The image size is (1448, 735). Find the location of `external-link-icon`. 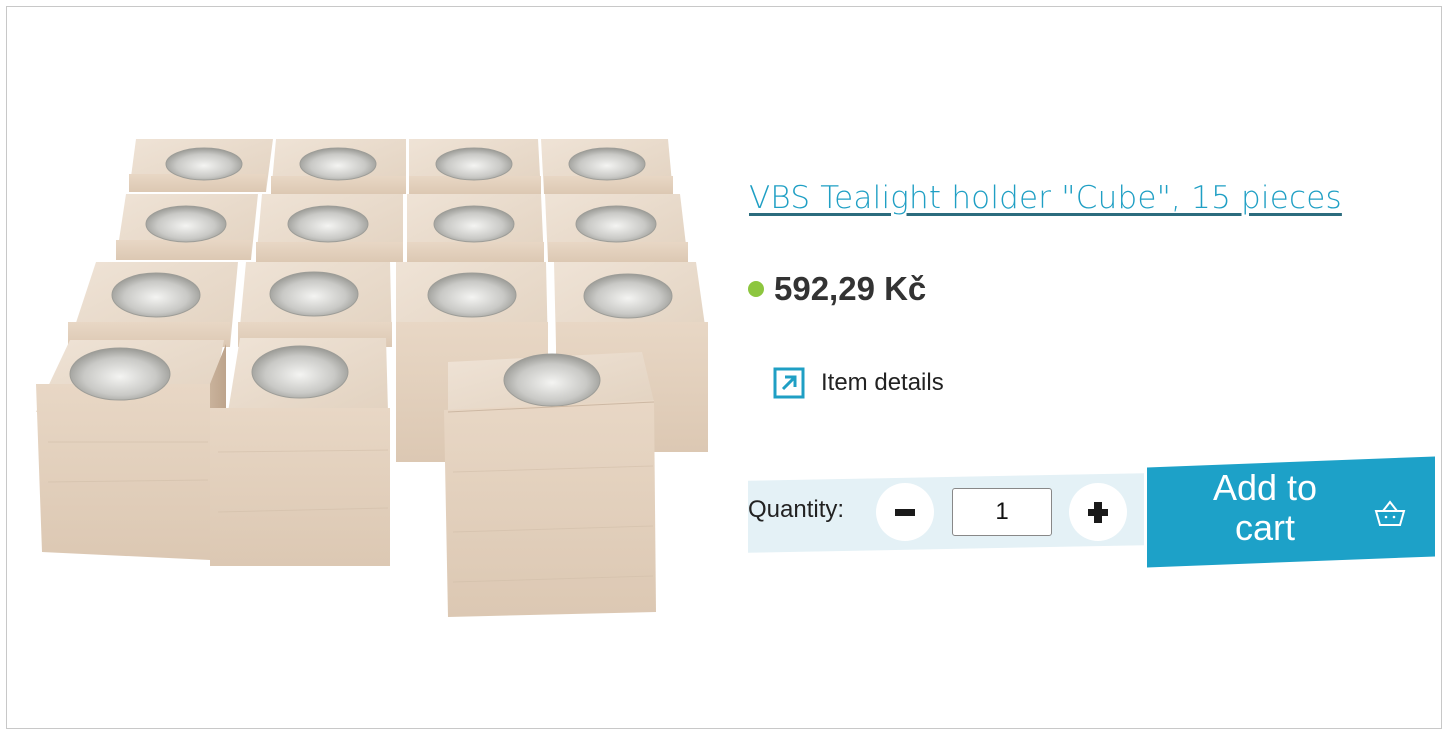

external-link-icon is located at coordinates (789, 383).